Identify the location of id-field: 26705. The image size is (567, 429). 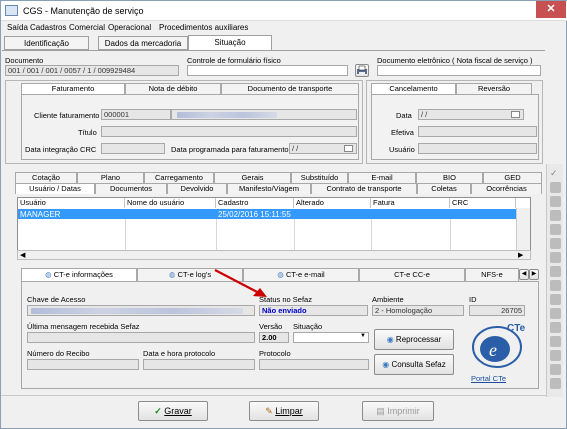
(497, 310).